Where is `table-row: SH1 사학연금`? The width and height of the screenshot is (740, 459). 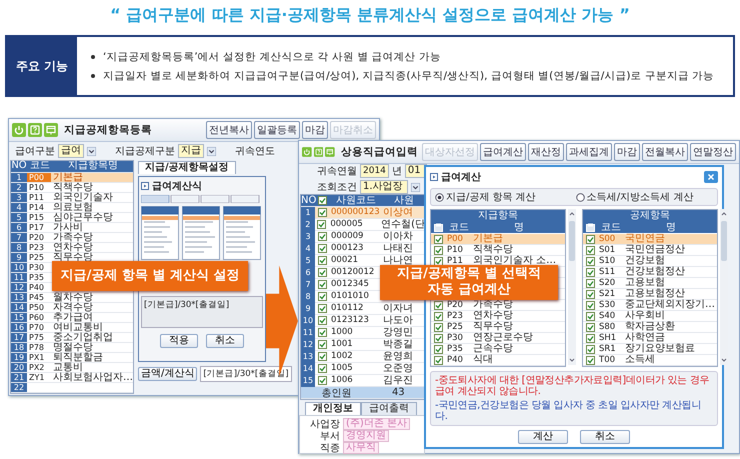 table-row: SH1 사학연금 is located at coordinates (650, 338).